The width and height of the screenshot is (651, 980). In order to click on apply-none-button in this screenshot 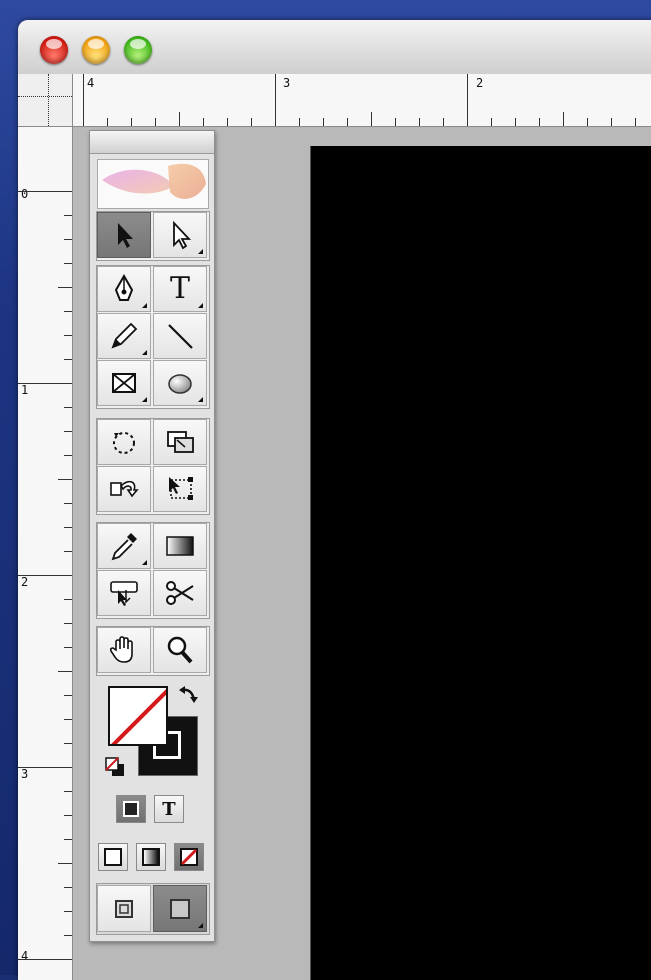, I will do `click(189, 857)`.